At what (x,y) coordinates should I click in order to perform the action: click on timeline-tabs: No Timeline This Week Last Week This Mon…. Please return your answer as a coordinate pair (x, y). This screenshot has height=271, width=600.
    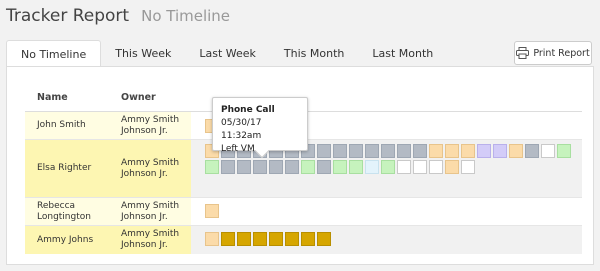
    Looking at the image, I should click on (226, 53).